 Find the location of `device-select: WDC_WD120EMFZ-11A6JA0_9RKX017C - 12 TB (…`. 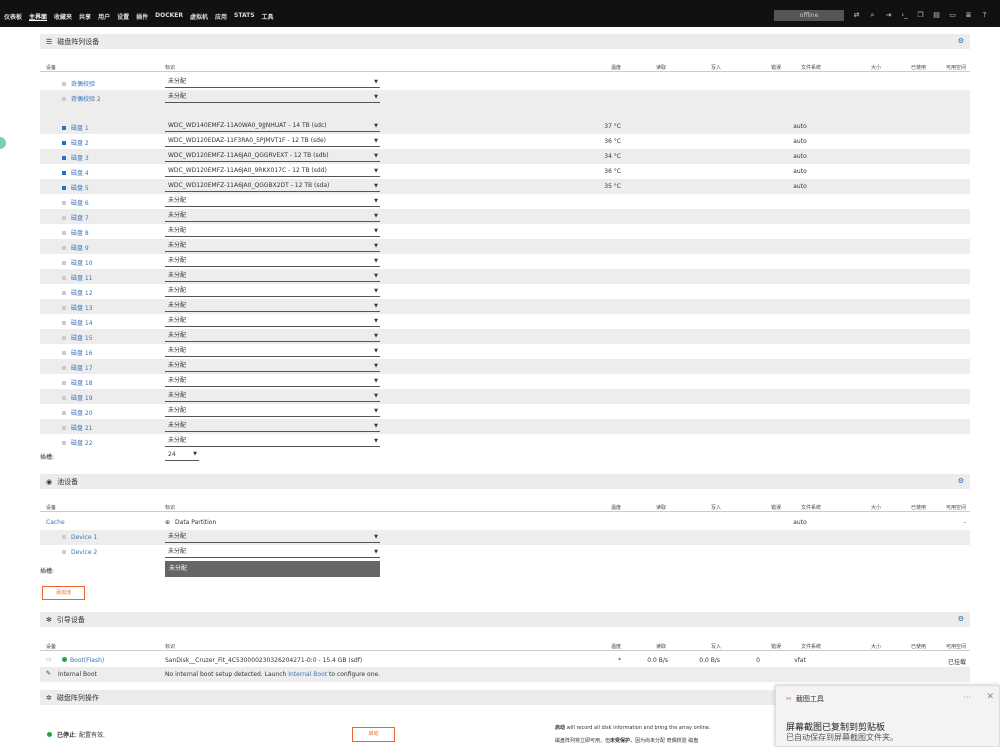

device-select: WDC_WD120EMFZ-11A6JA0_9RKX017C - 12 TB (… is located at coordinates (272, 171).